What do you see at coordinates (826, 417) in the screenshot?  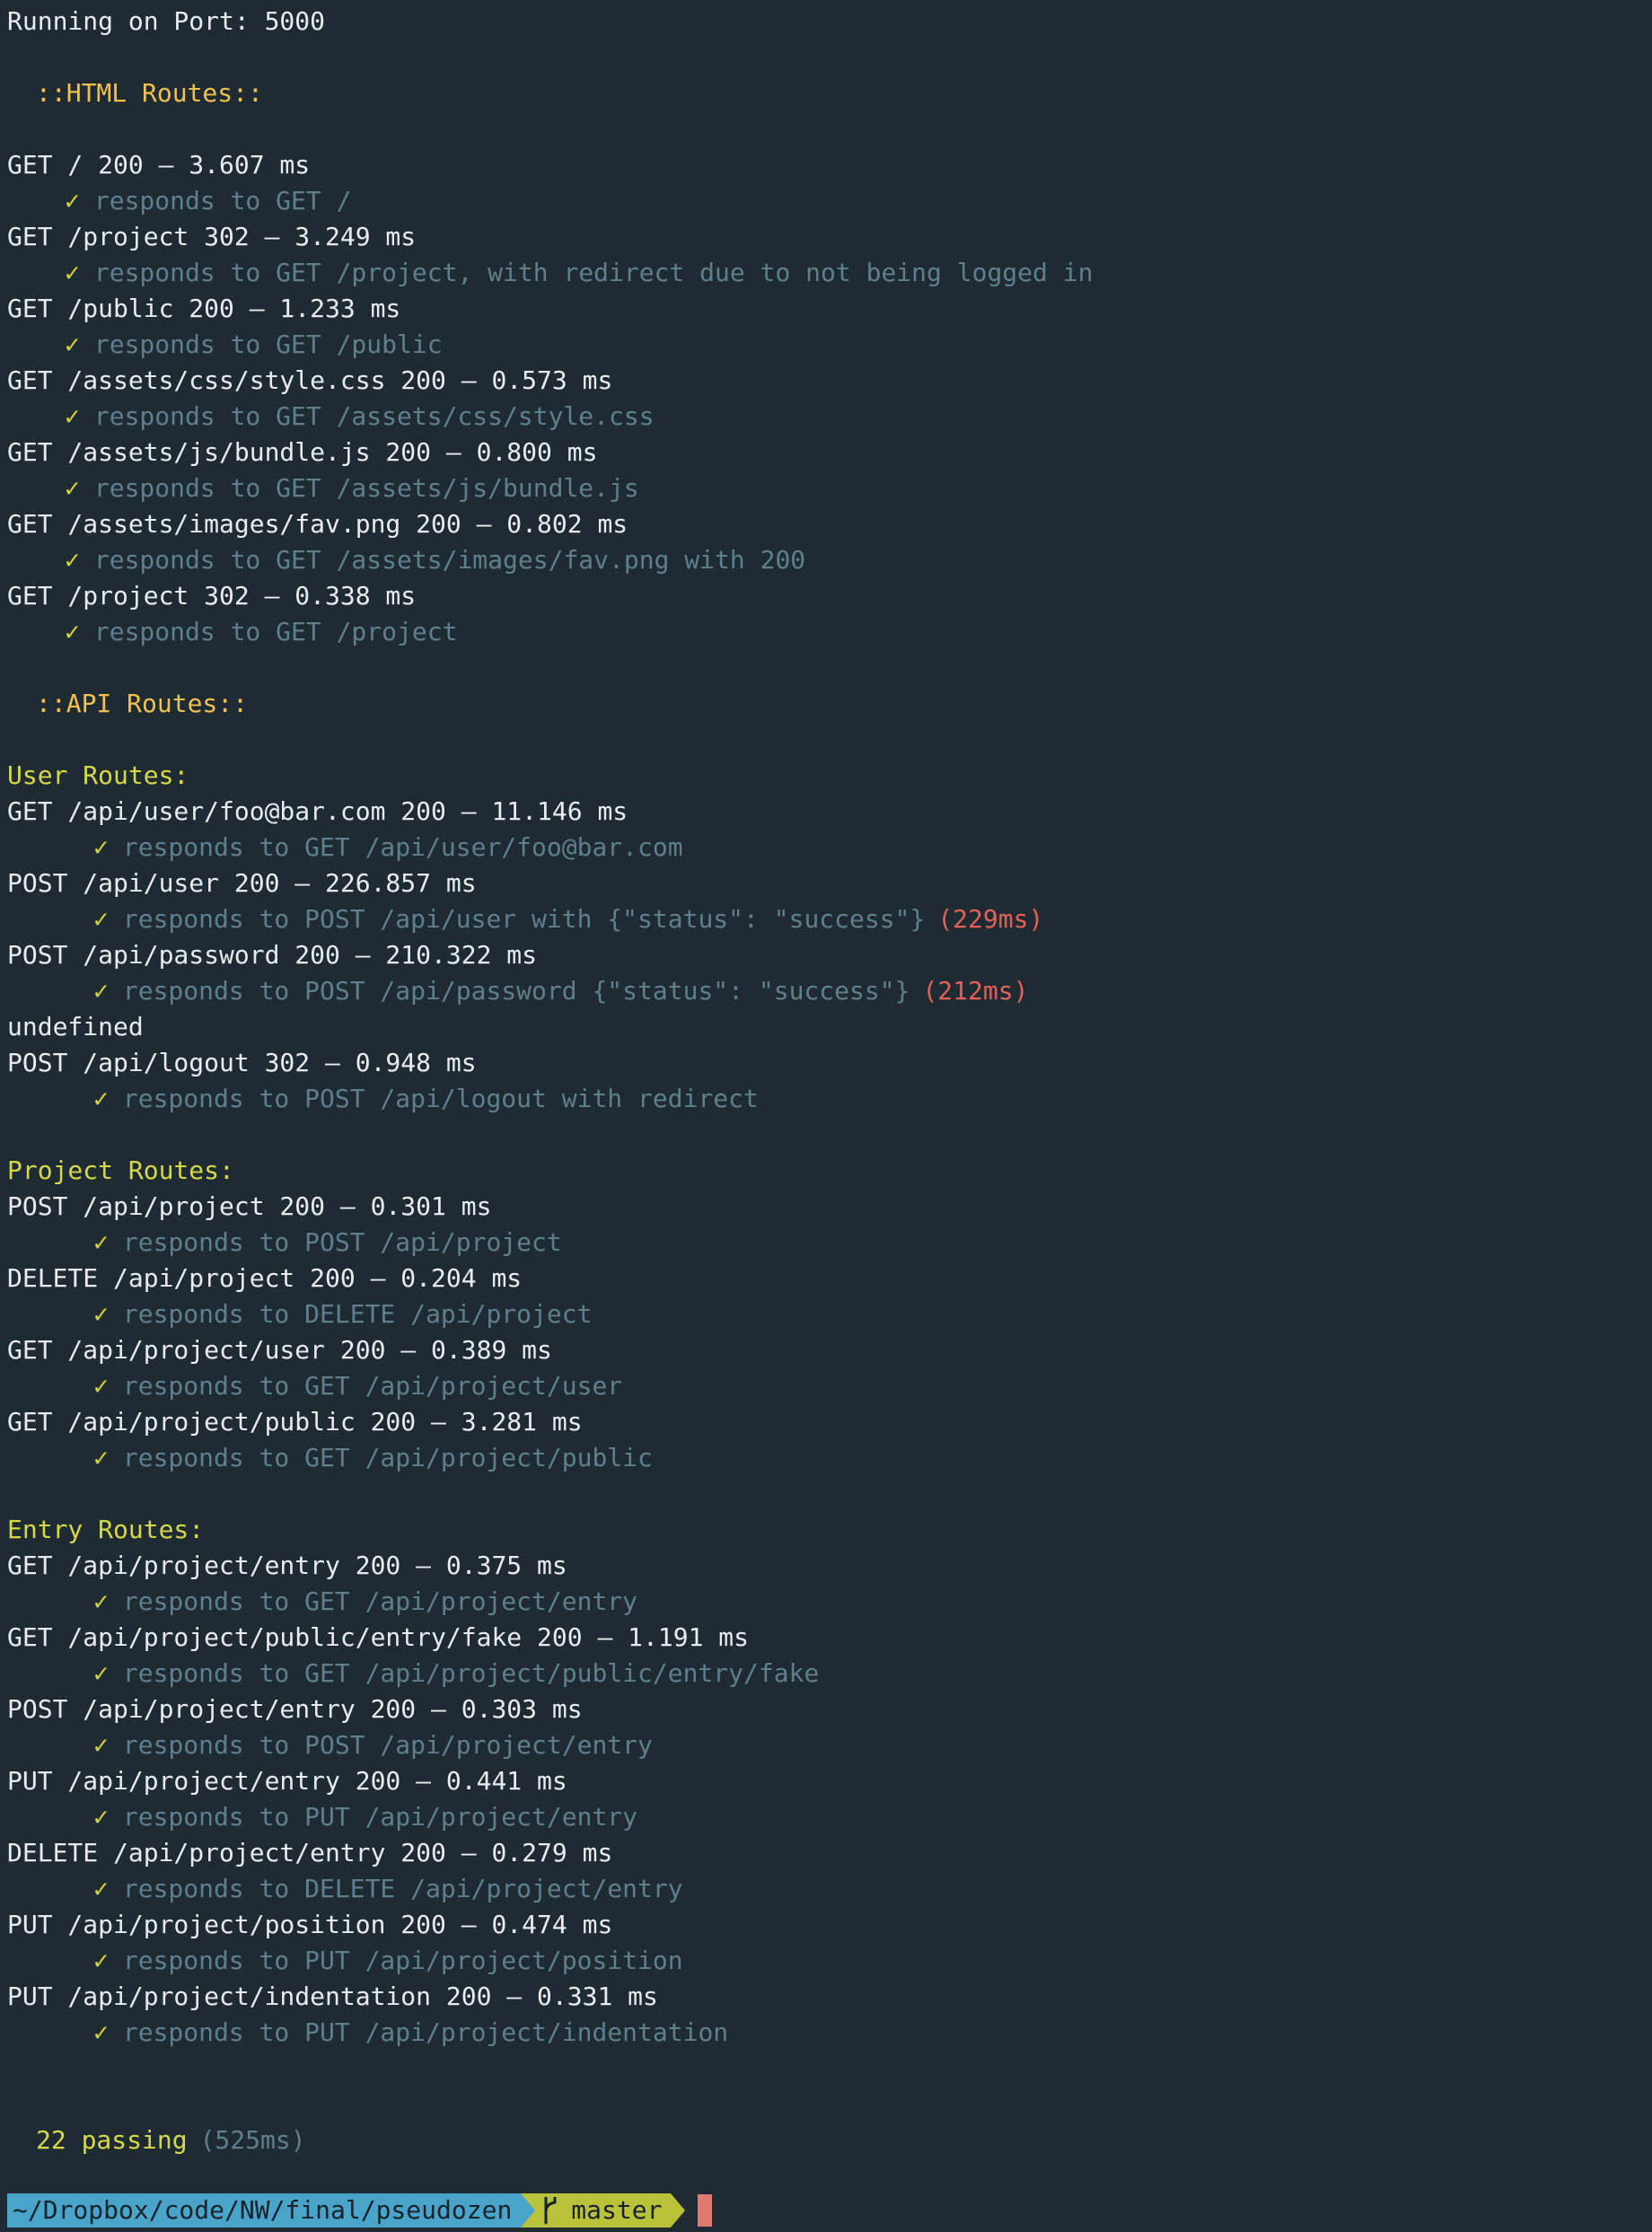 I see `test-result: ✓ responds to GET /assets/css/style.css` at bounding box center [826, 417].